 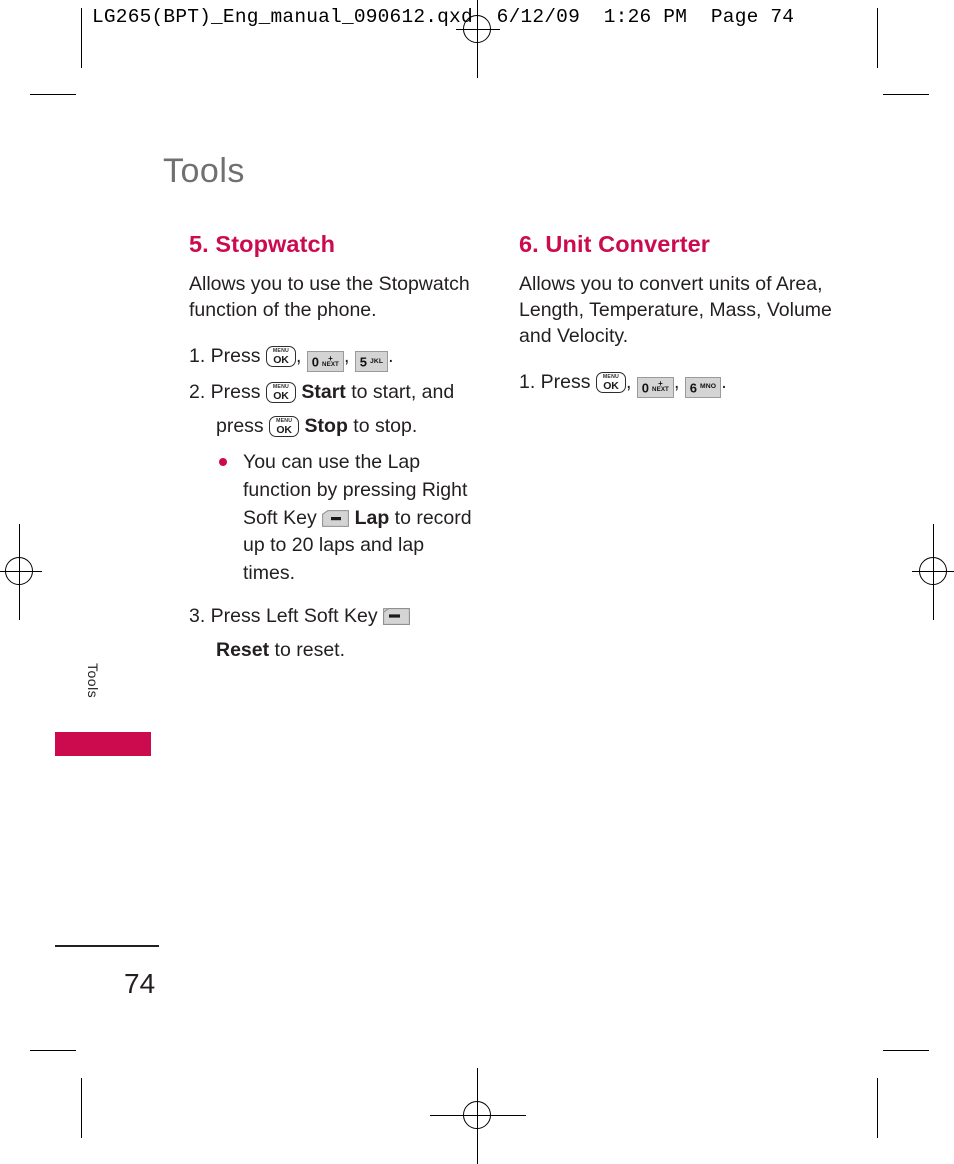 I want to click on start-label: Start, so click(x=323, y=391).